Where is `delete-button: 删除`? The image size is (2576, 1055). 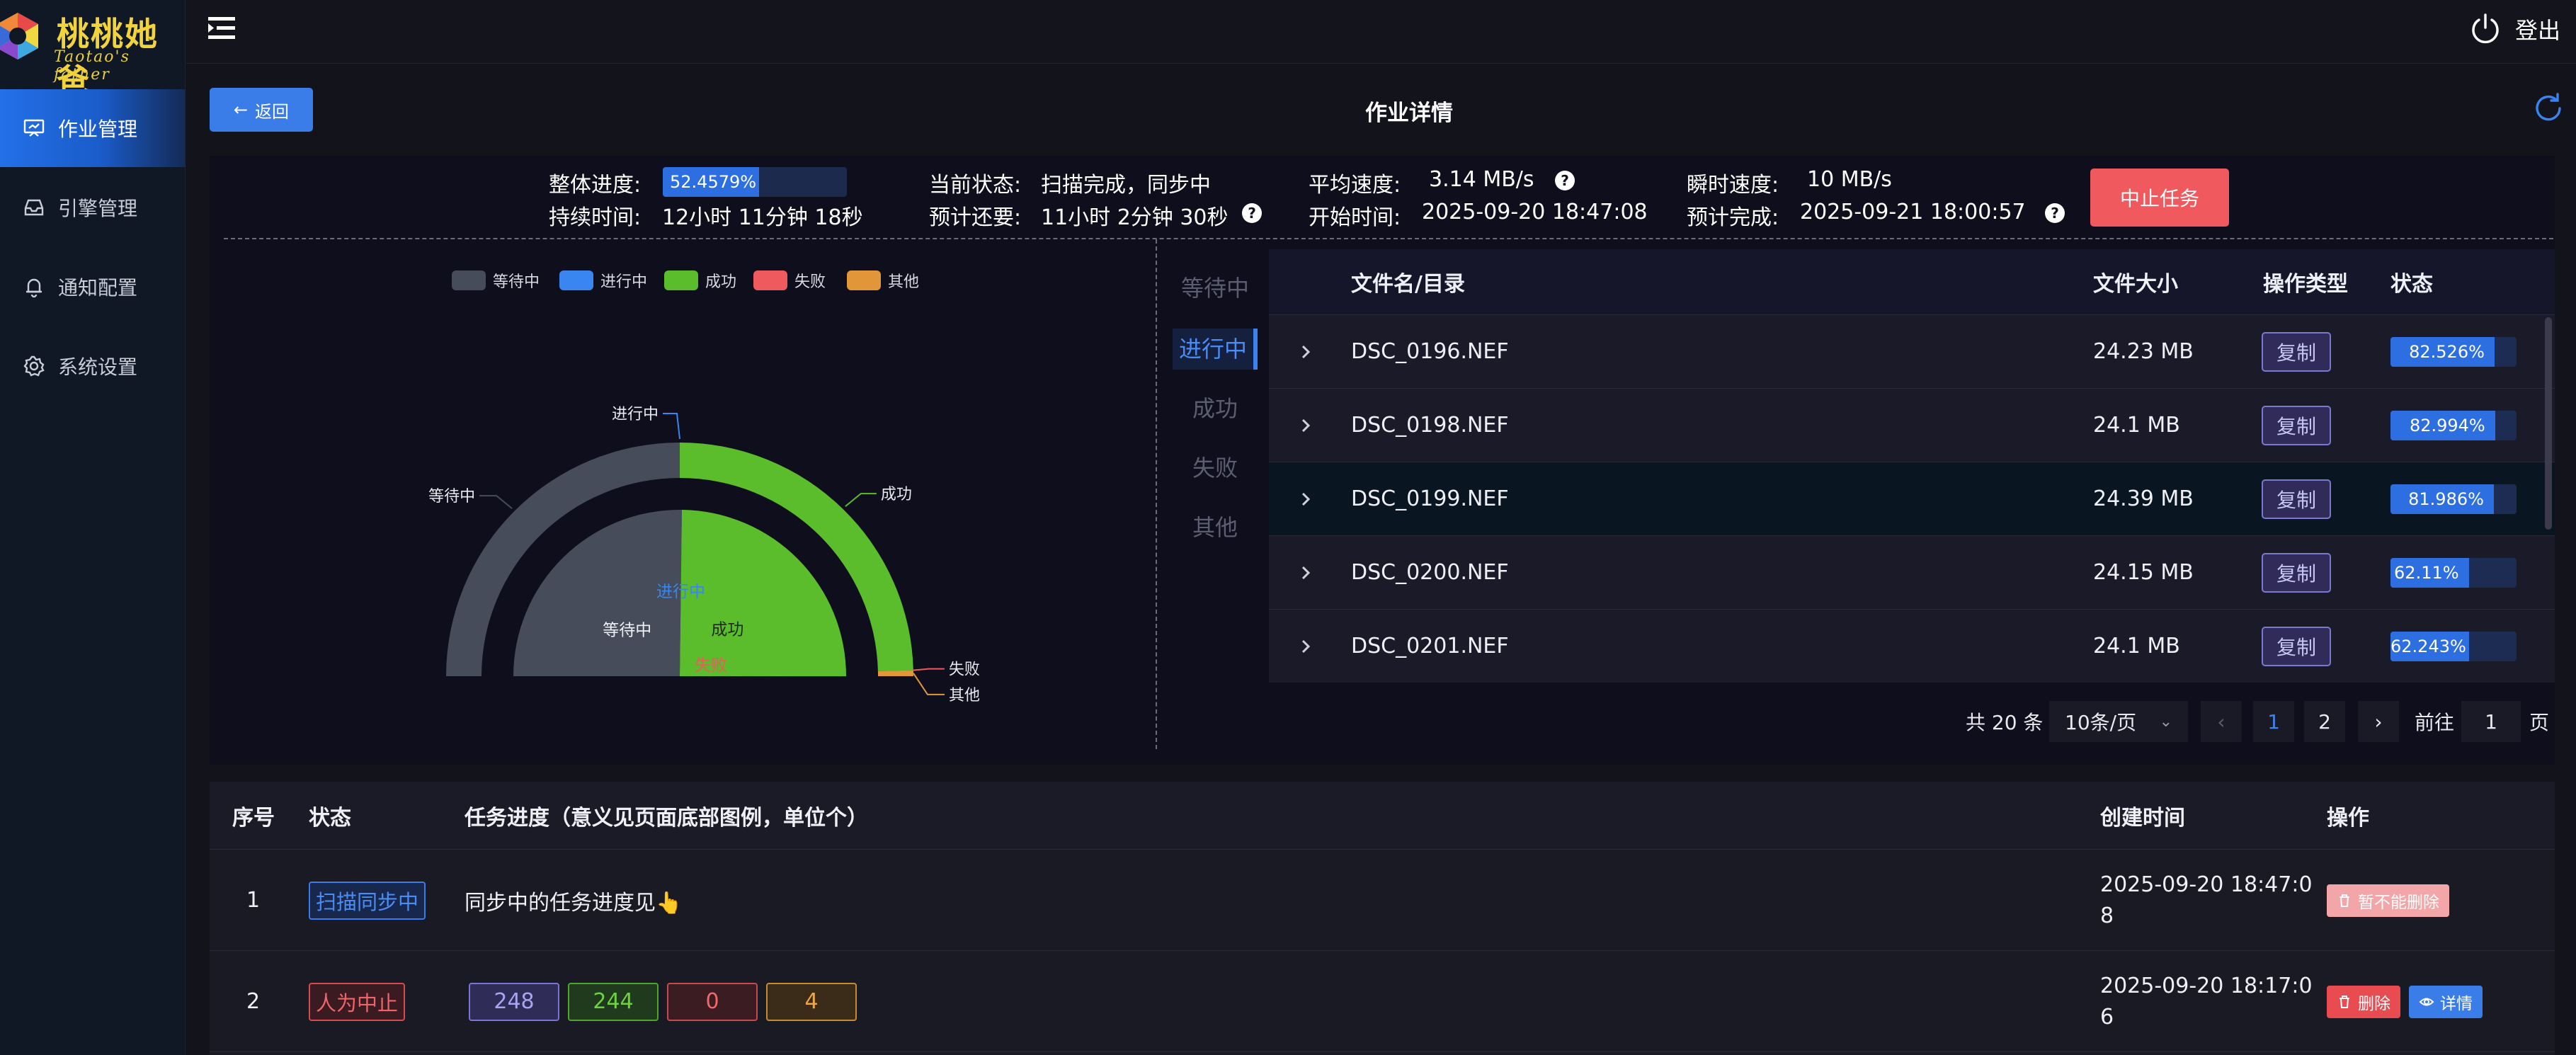
delete-button: 删除 is located at coordinates (2363, 1001).